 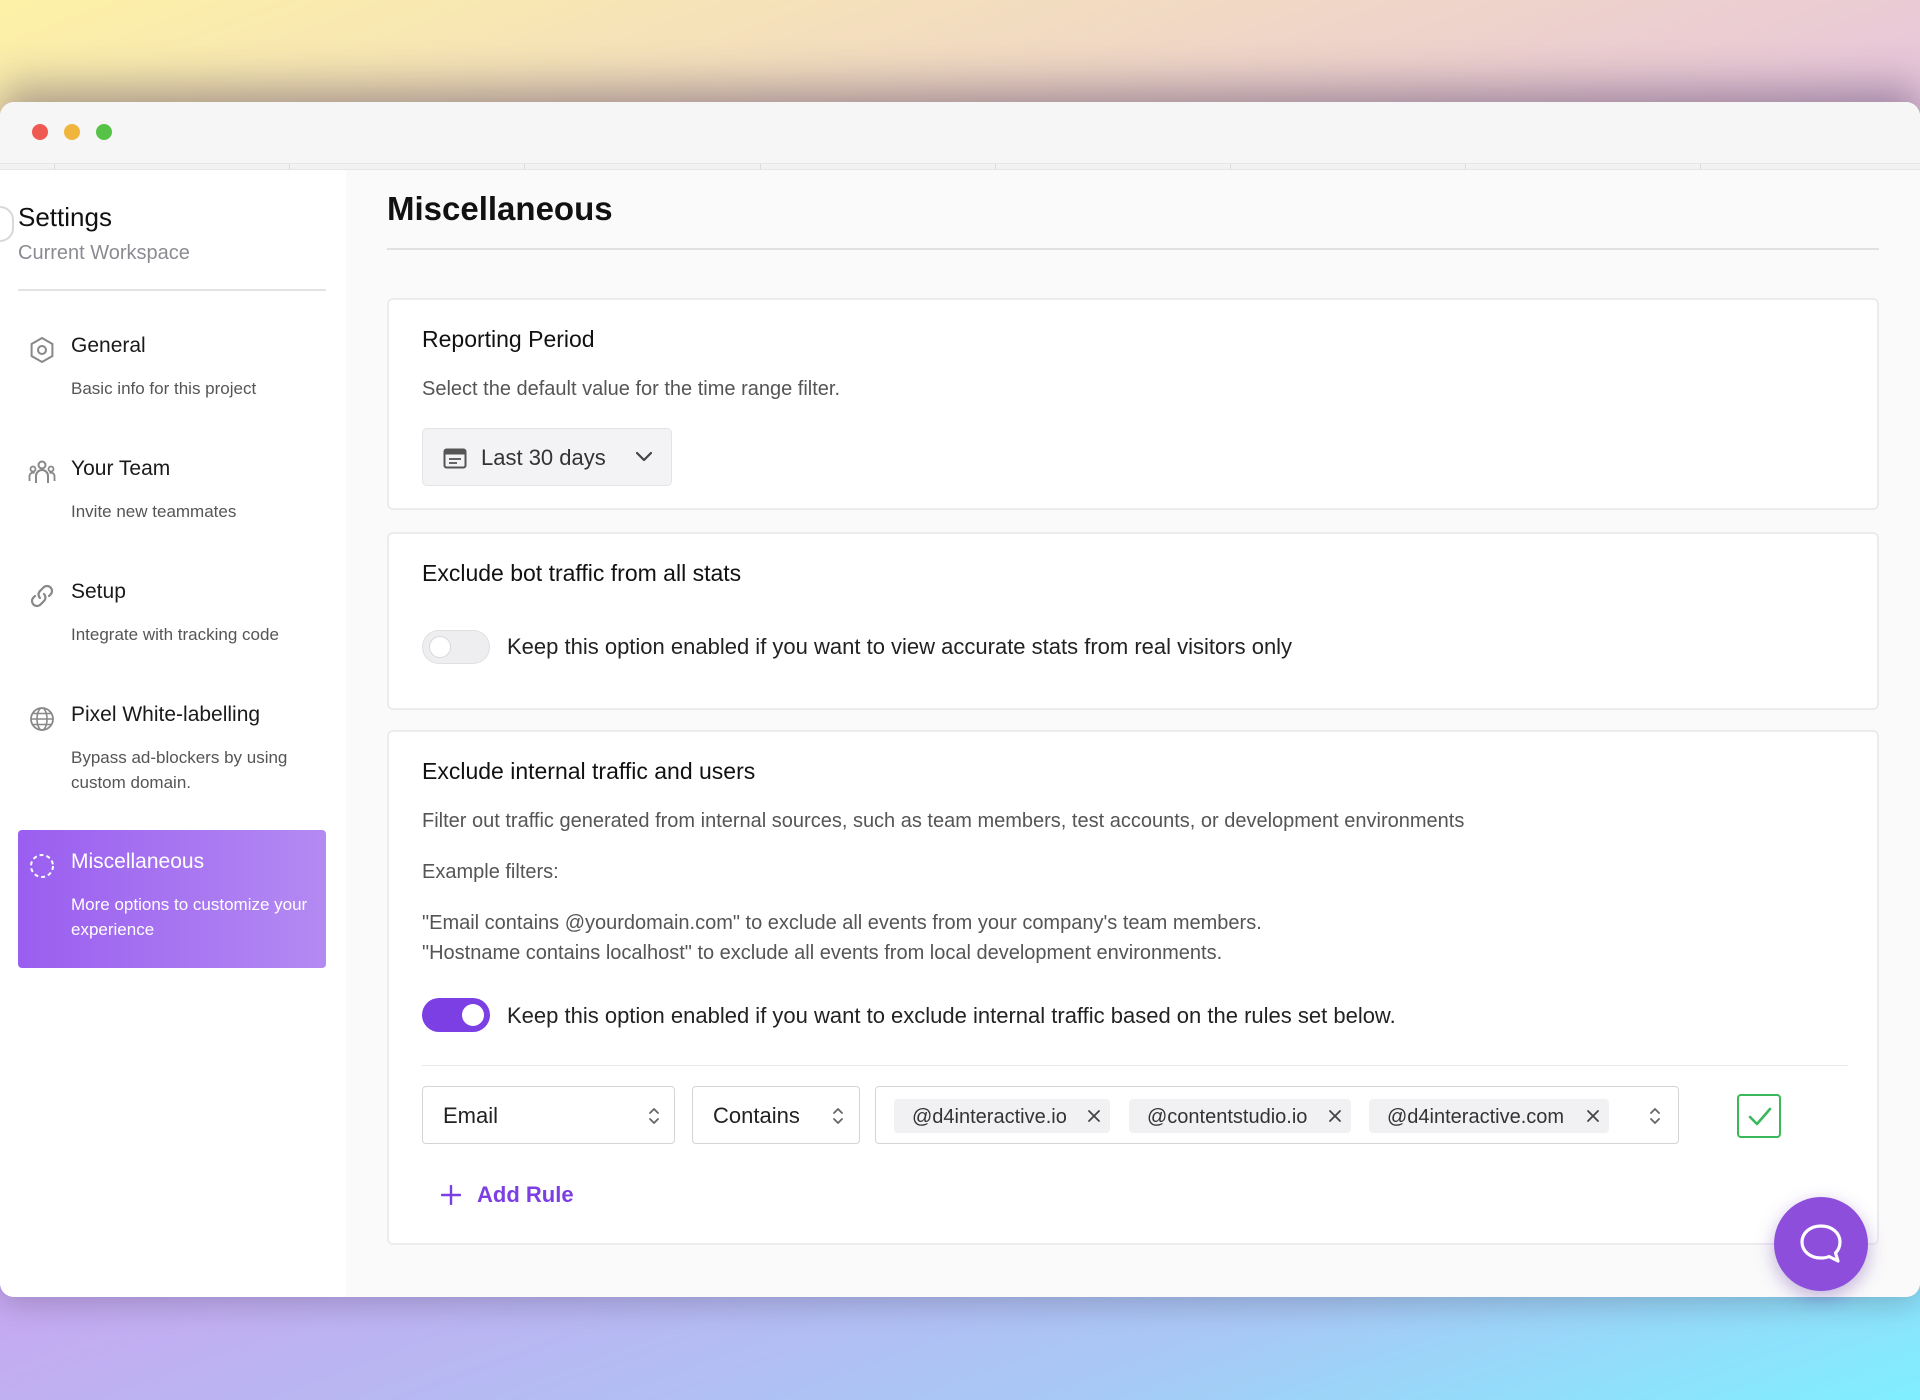 I want to click on support-chat-button, so click(x=1821, y=1244).